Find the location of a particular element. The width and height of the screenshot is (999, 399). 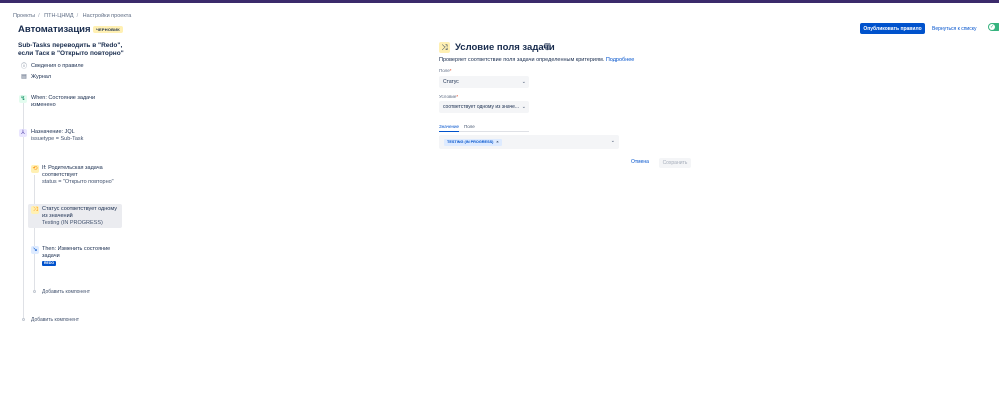

step-condition-sub: Testing (IN PROGRESS) is located at coordinates (72, 223).